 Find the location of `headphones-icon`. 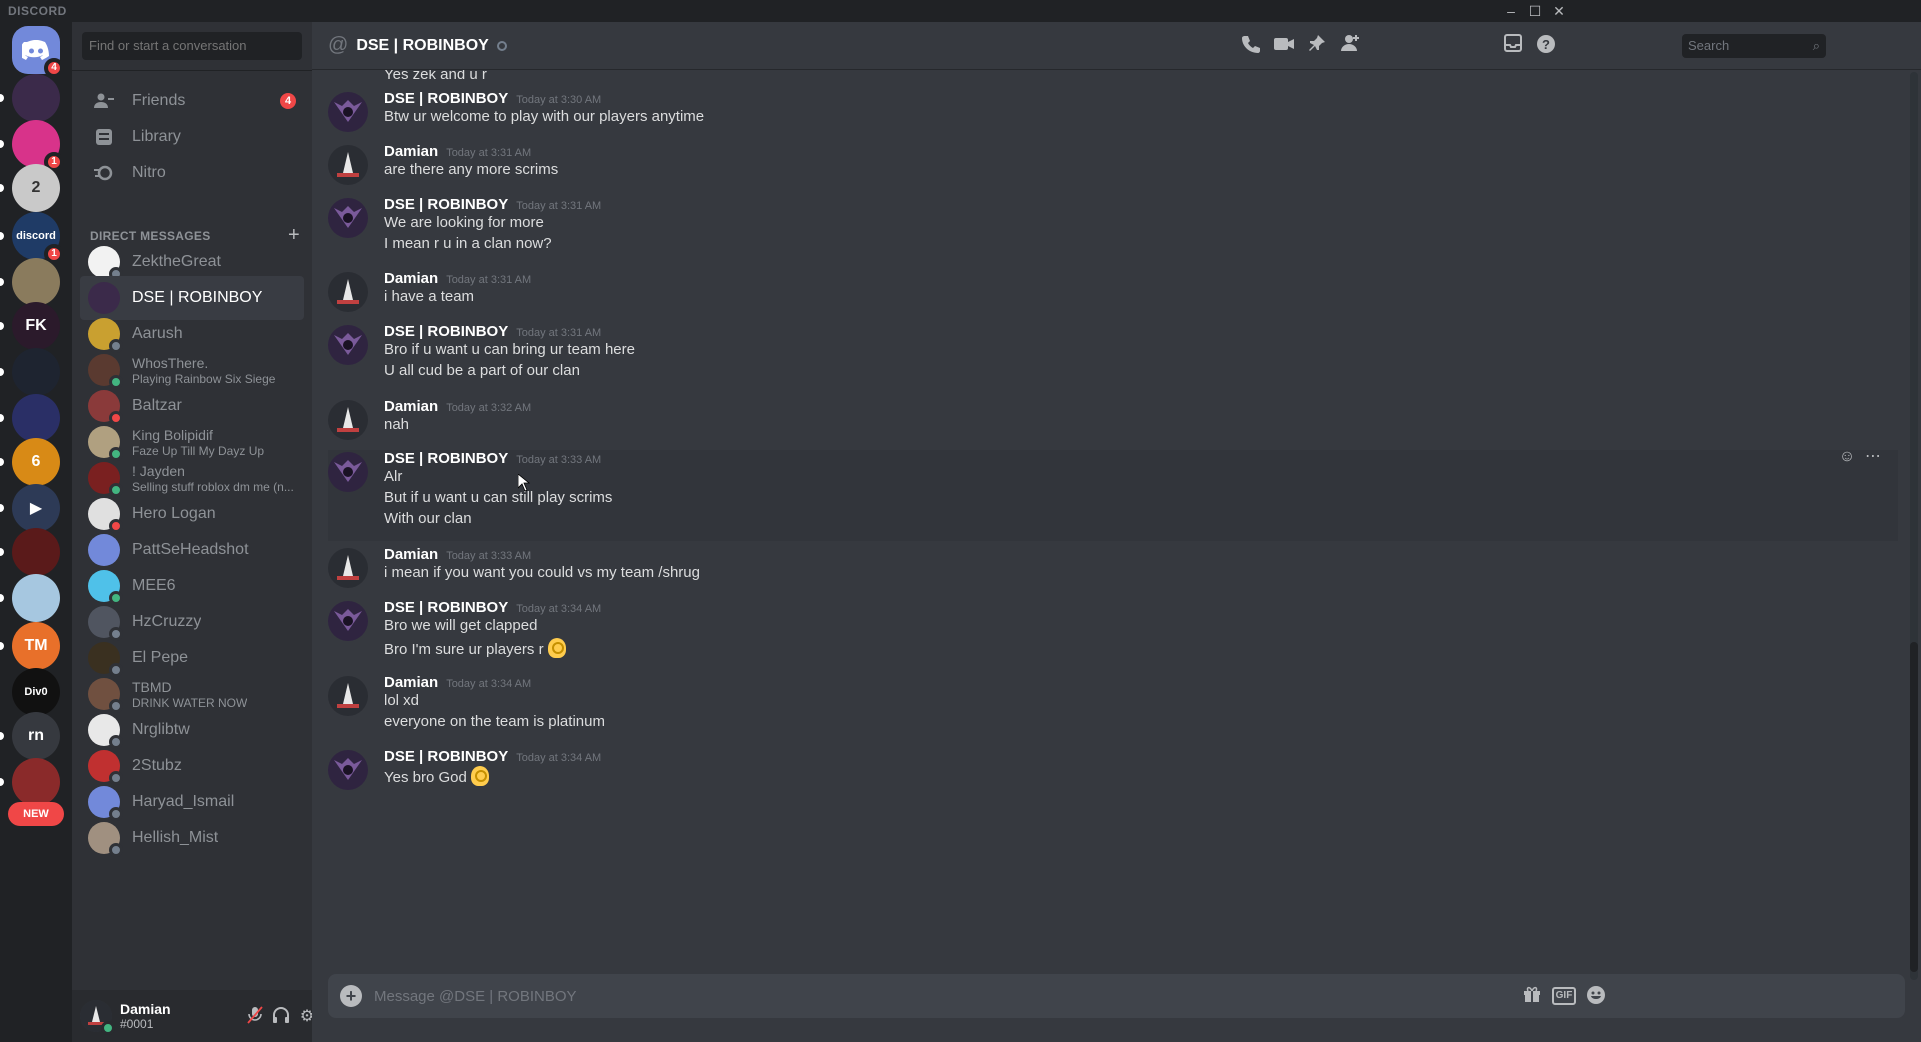

headphones-icon is located at coordinates (281, 1017).